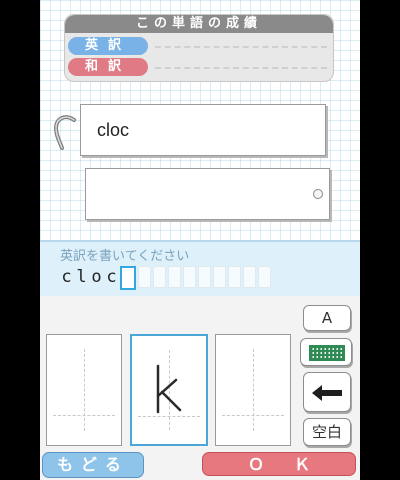 This screenshot has height=480, width=400. Describe the element at coordinates (241, 68) in the screenshot. I see `japanese-score-track` at that location.